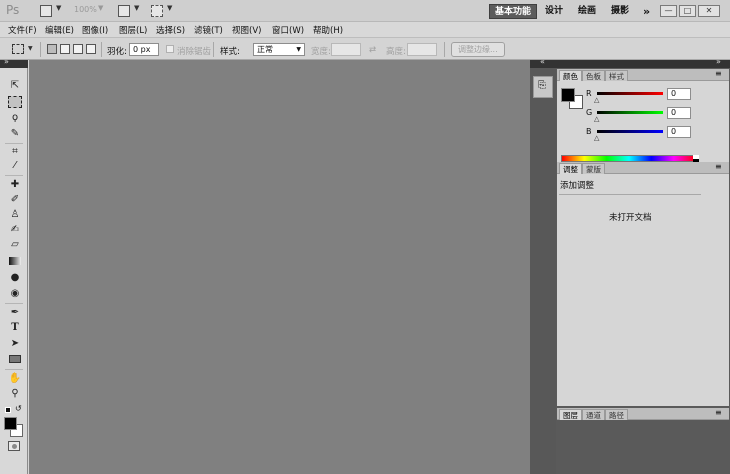 This screenshot has height=474, width=730. I want to click on zoom-level: 100%, so click(85, 9).